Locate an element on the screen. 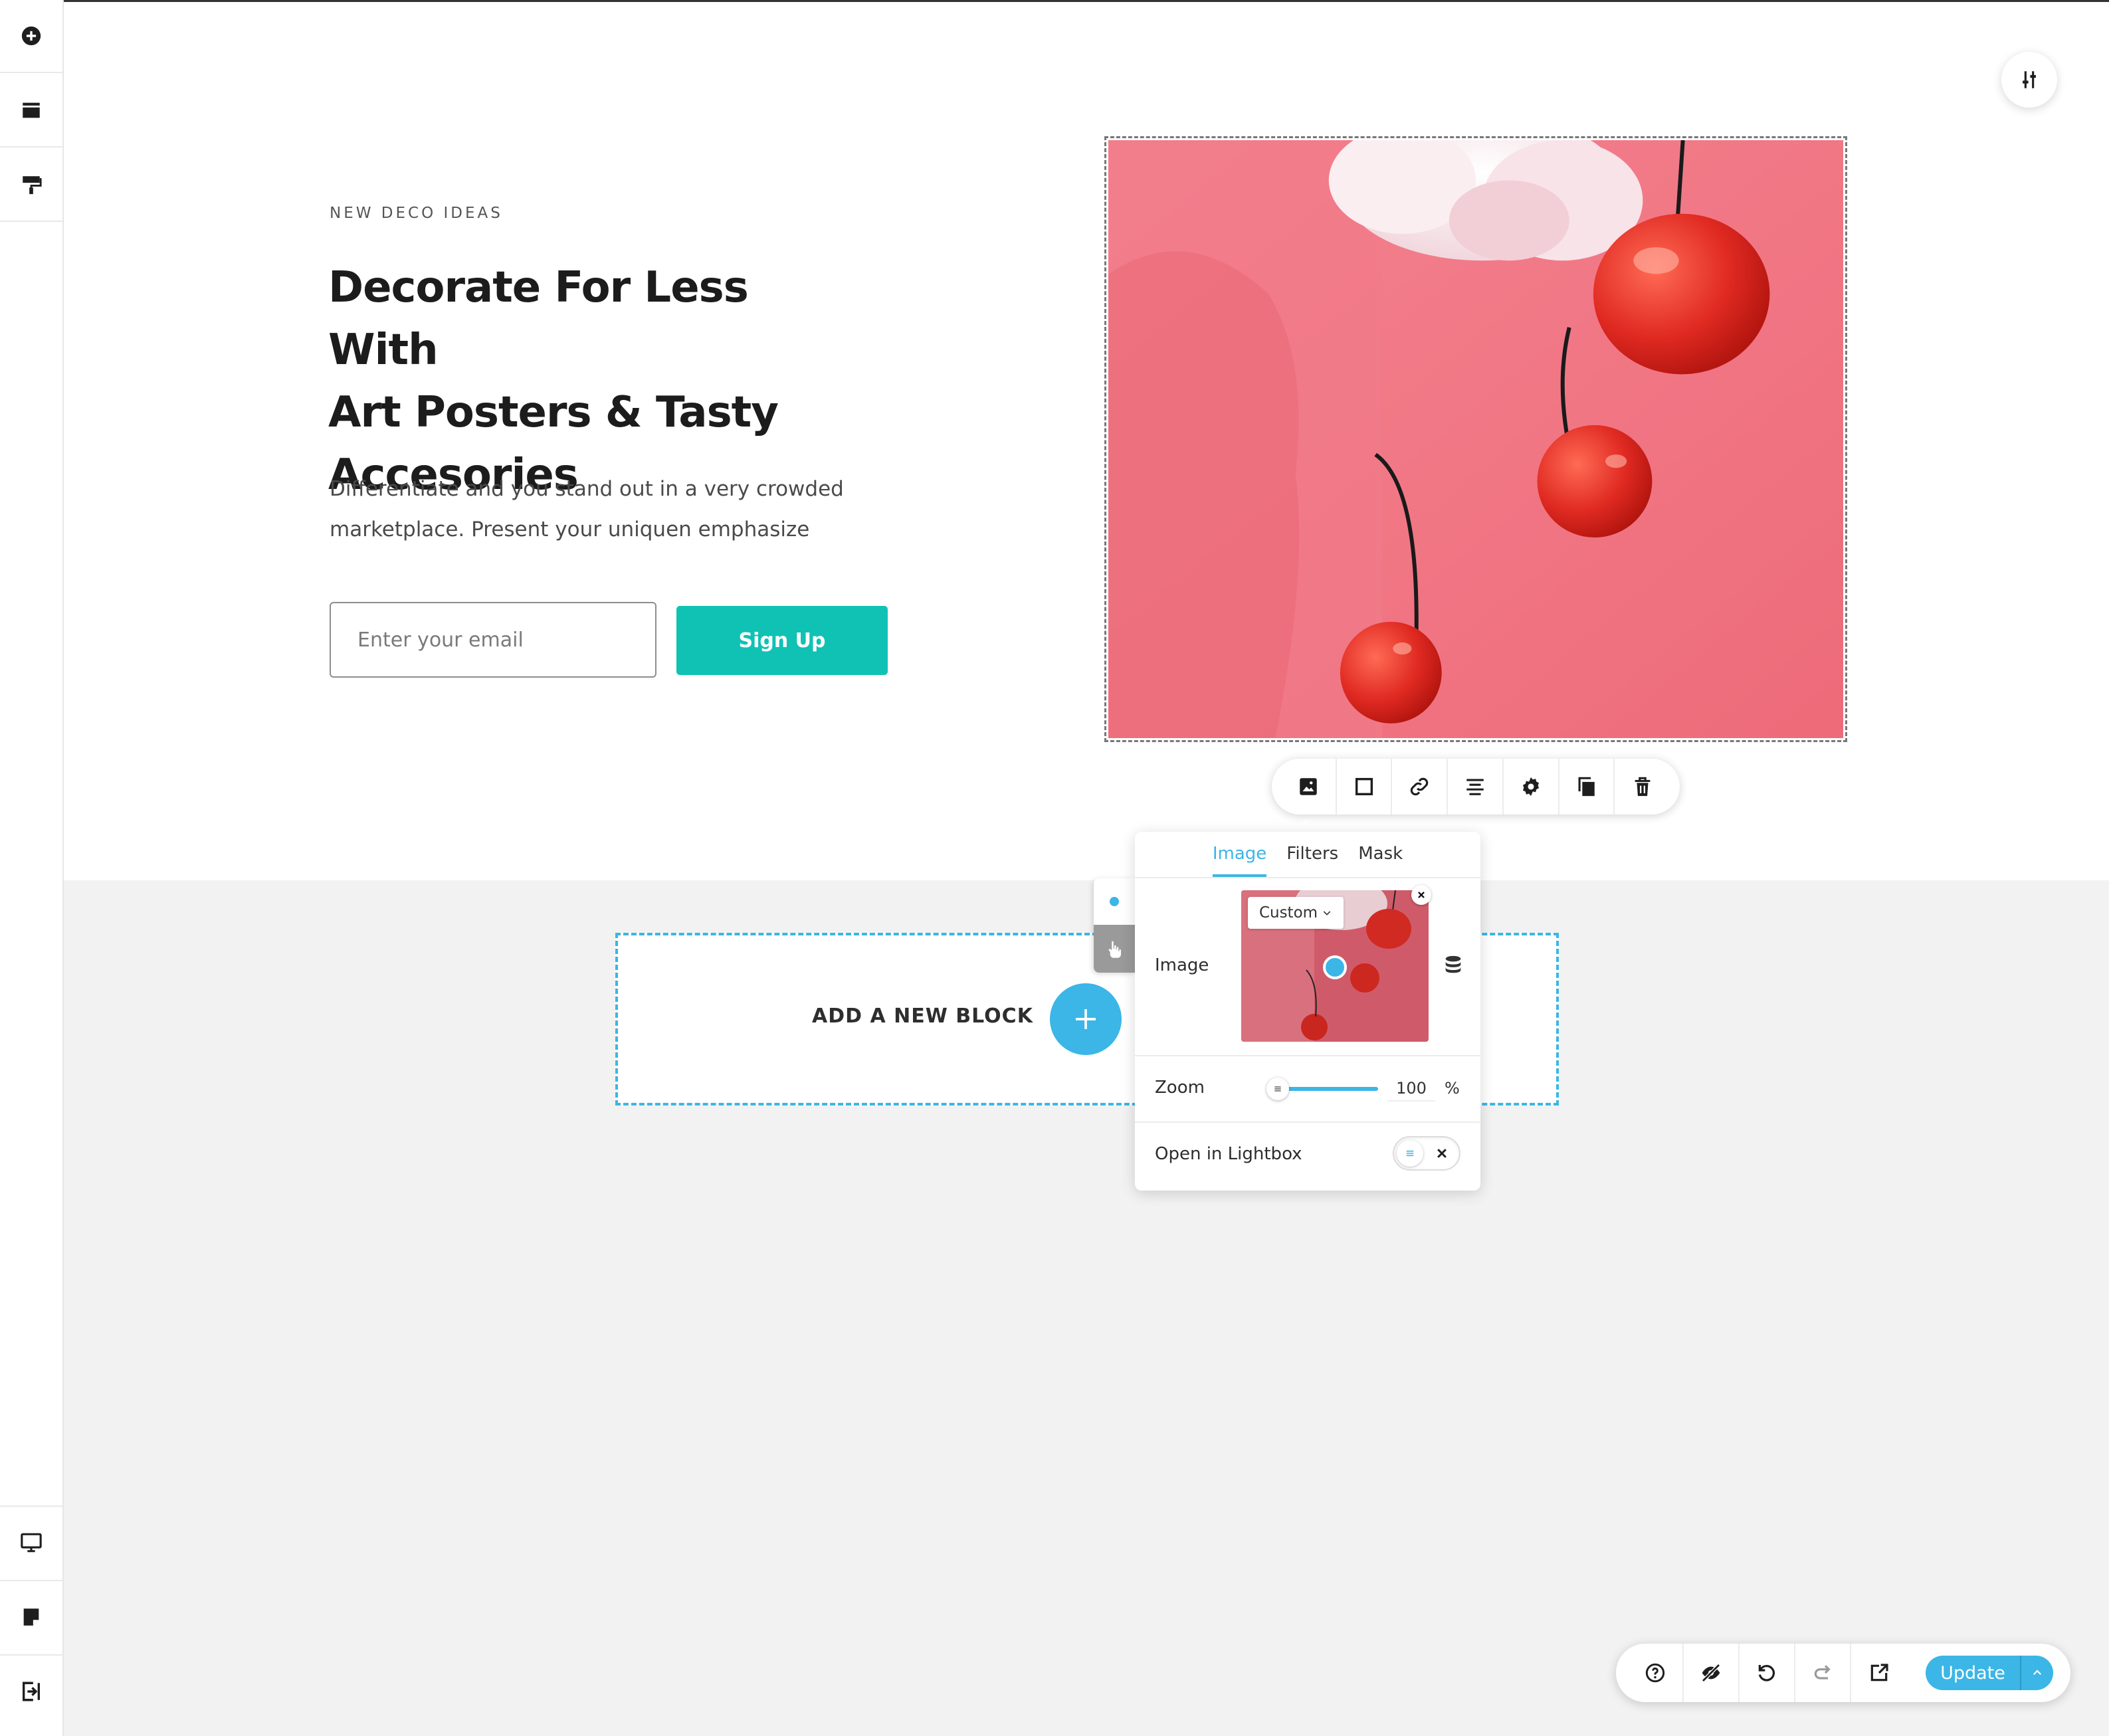 The image size is (2109, 1736). database-icon is located at coordinates (1453, 966).